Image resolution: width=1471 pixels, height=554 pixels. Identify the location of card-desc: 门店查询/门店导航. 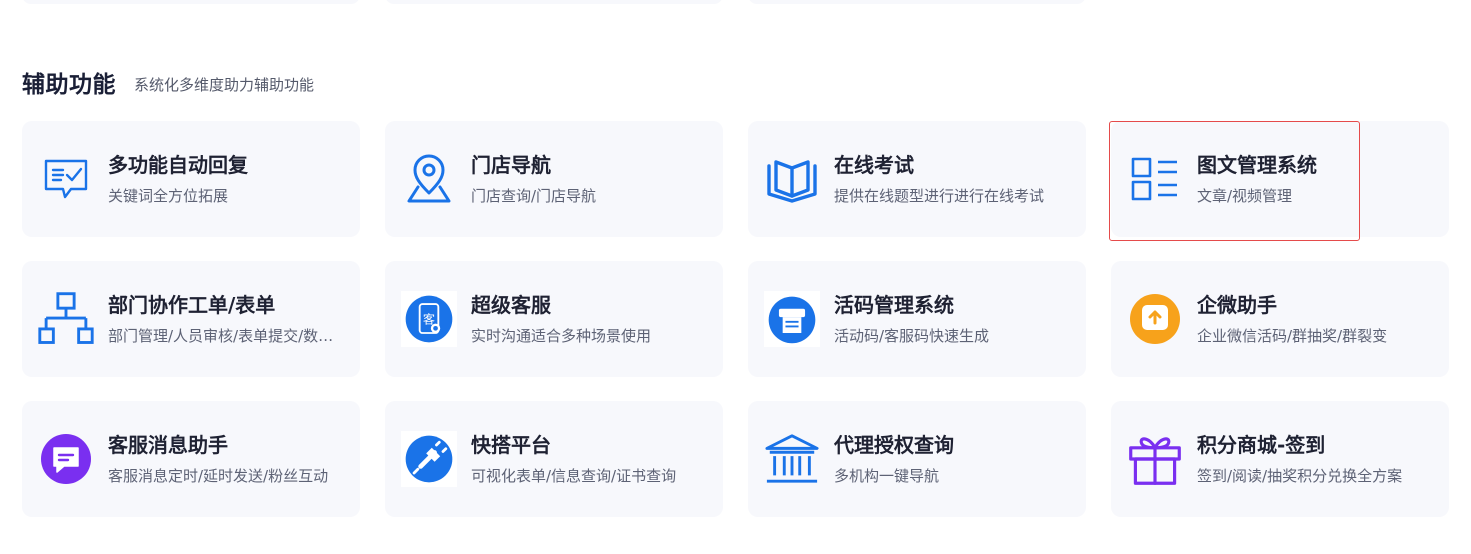
(534, 196).